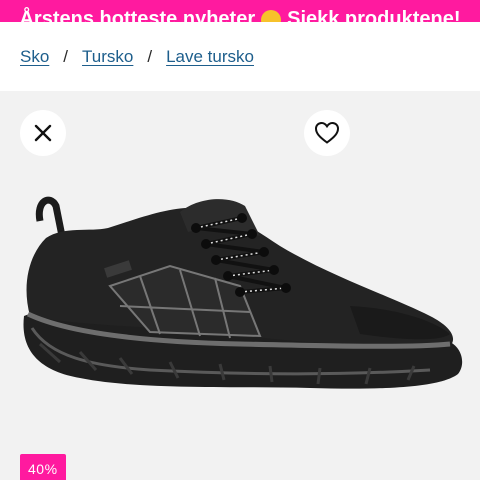 The image size is (480, 480). Describe the element at coordinates (210, 57) in the screenshot. I see `breadcrumb-link-lave-tursko: Lave tursko` at that location.